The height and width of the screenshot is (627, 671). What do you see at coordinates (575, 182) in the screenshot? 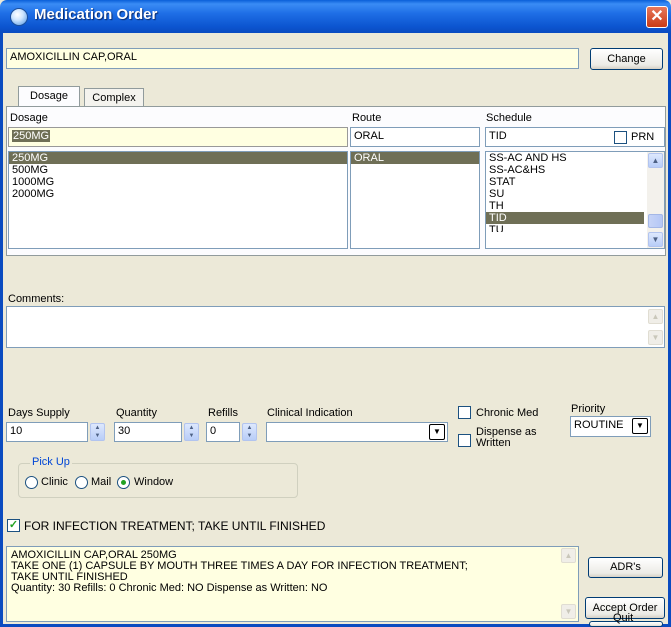
I see `schedule-option: STAT` at bounding box center [575, 182].